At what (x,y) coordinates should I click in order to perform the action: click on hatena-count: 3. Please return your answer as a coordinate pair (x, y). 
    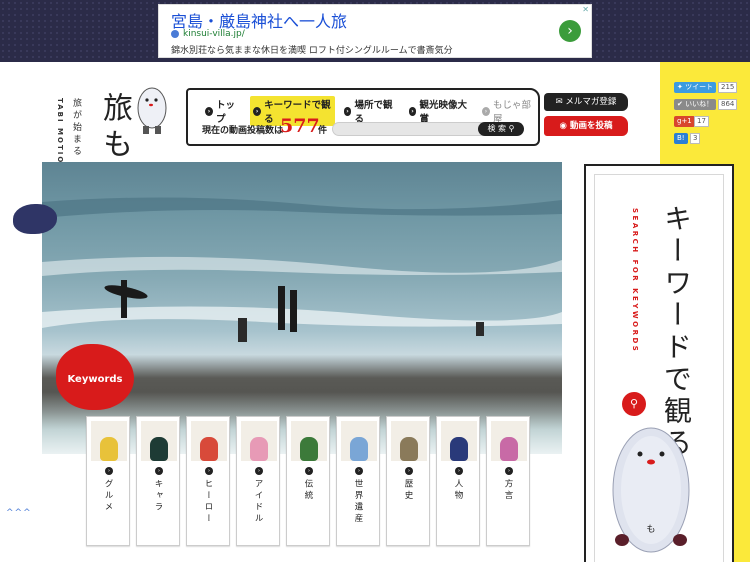
    Looking at the image, I should click on (695, 138).